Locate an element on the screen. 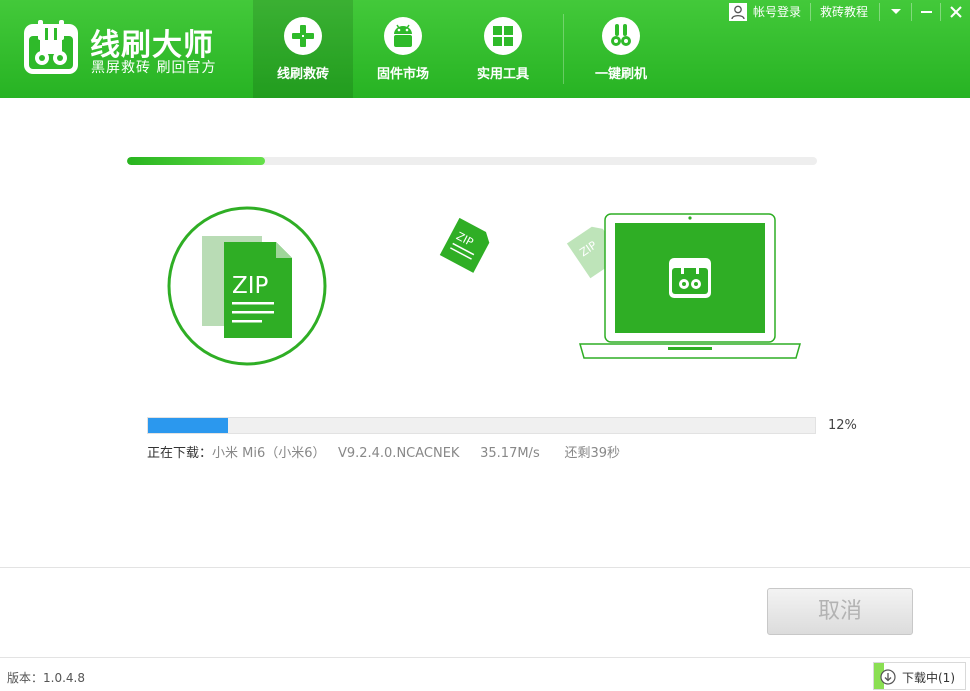 The image size is (970, 691). minimize-icon is located at coordinates (926, 12).